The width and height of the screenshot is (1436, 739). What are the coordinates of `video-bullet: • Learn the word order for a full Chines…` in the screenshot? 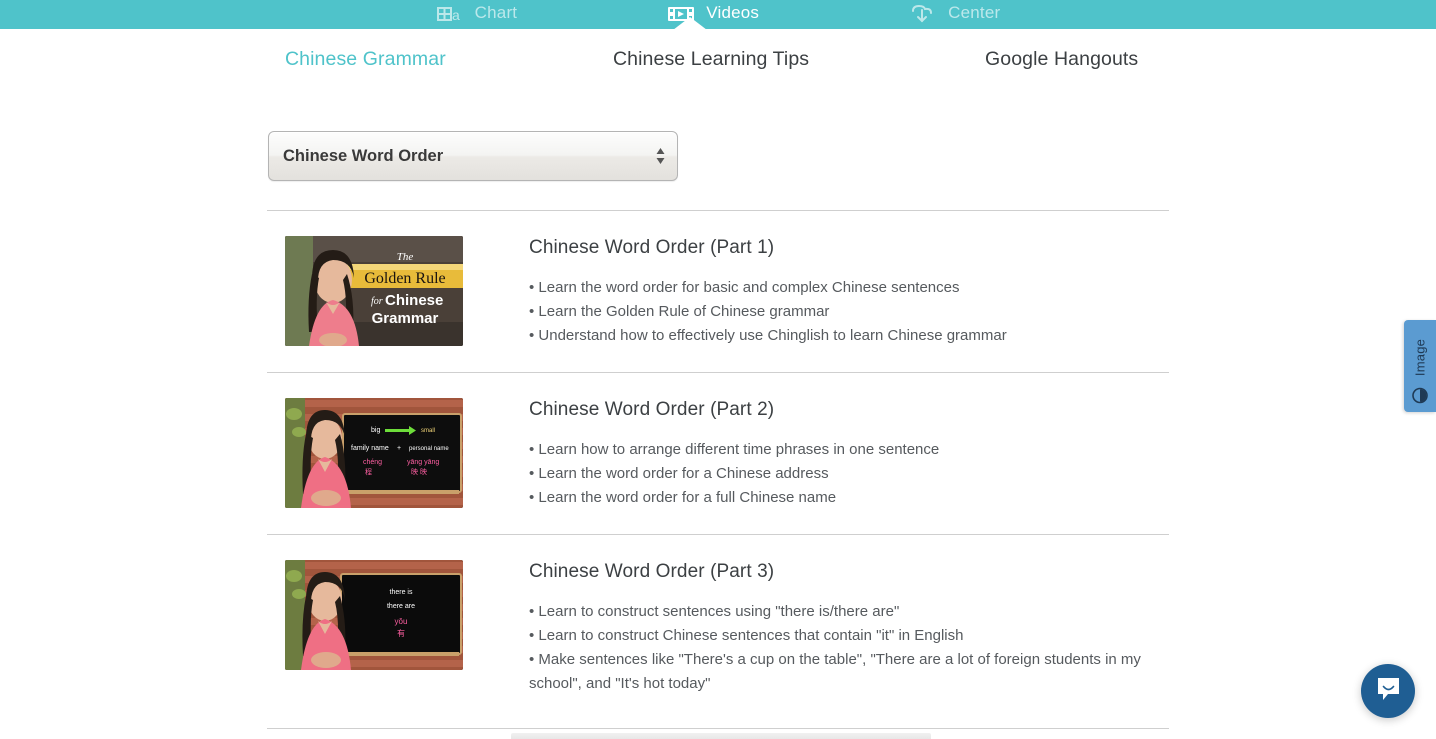 It's located at (683, 497).